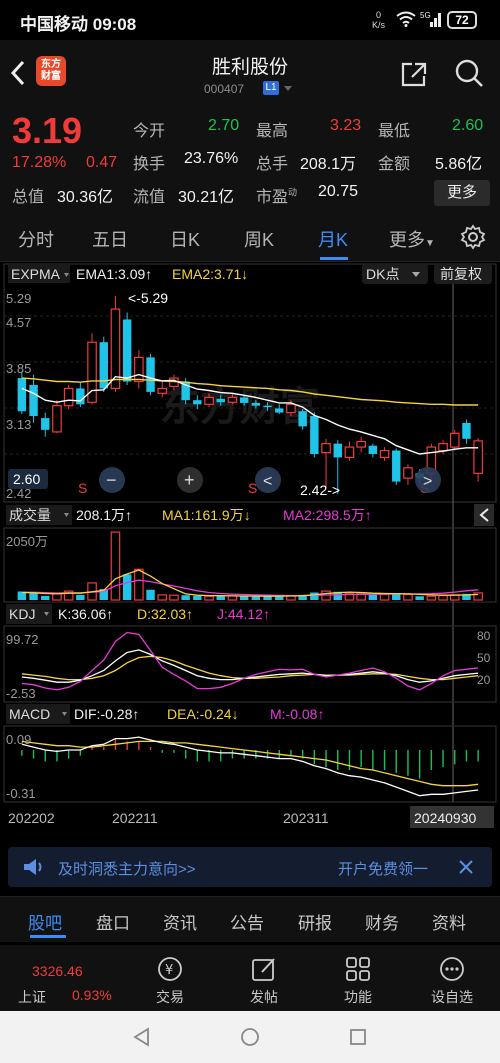 The height and width of the screenshot is (1063, 500). What do you see at coordinates (469, 73) in the screenshot?
I see `search-icon` at bounding box center [469, 73].